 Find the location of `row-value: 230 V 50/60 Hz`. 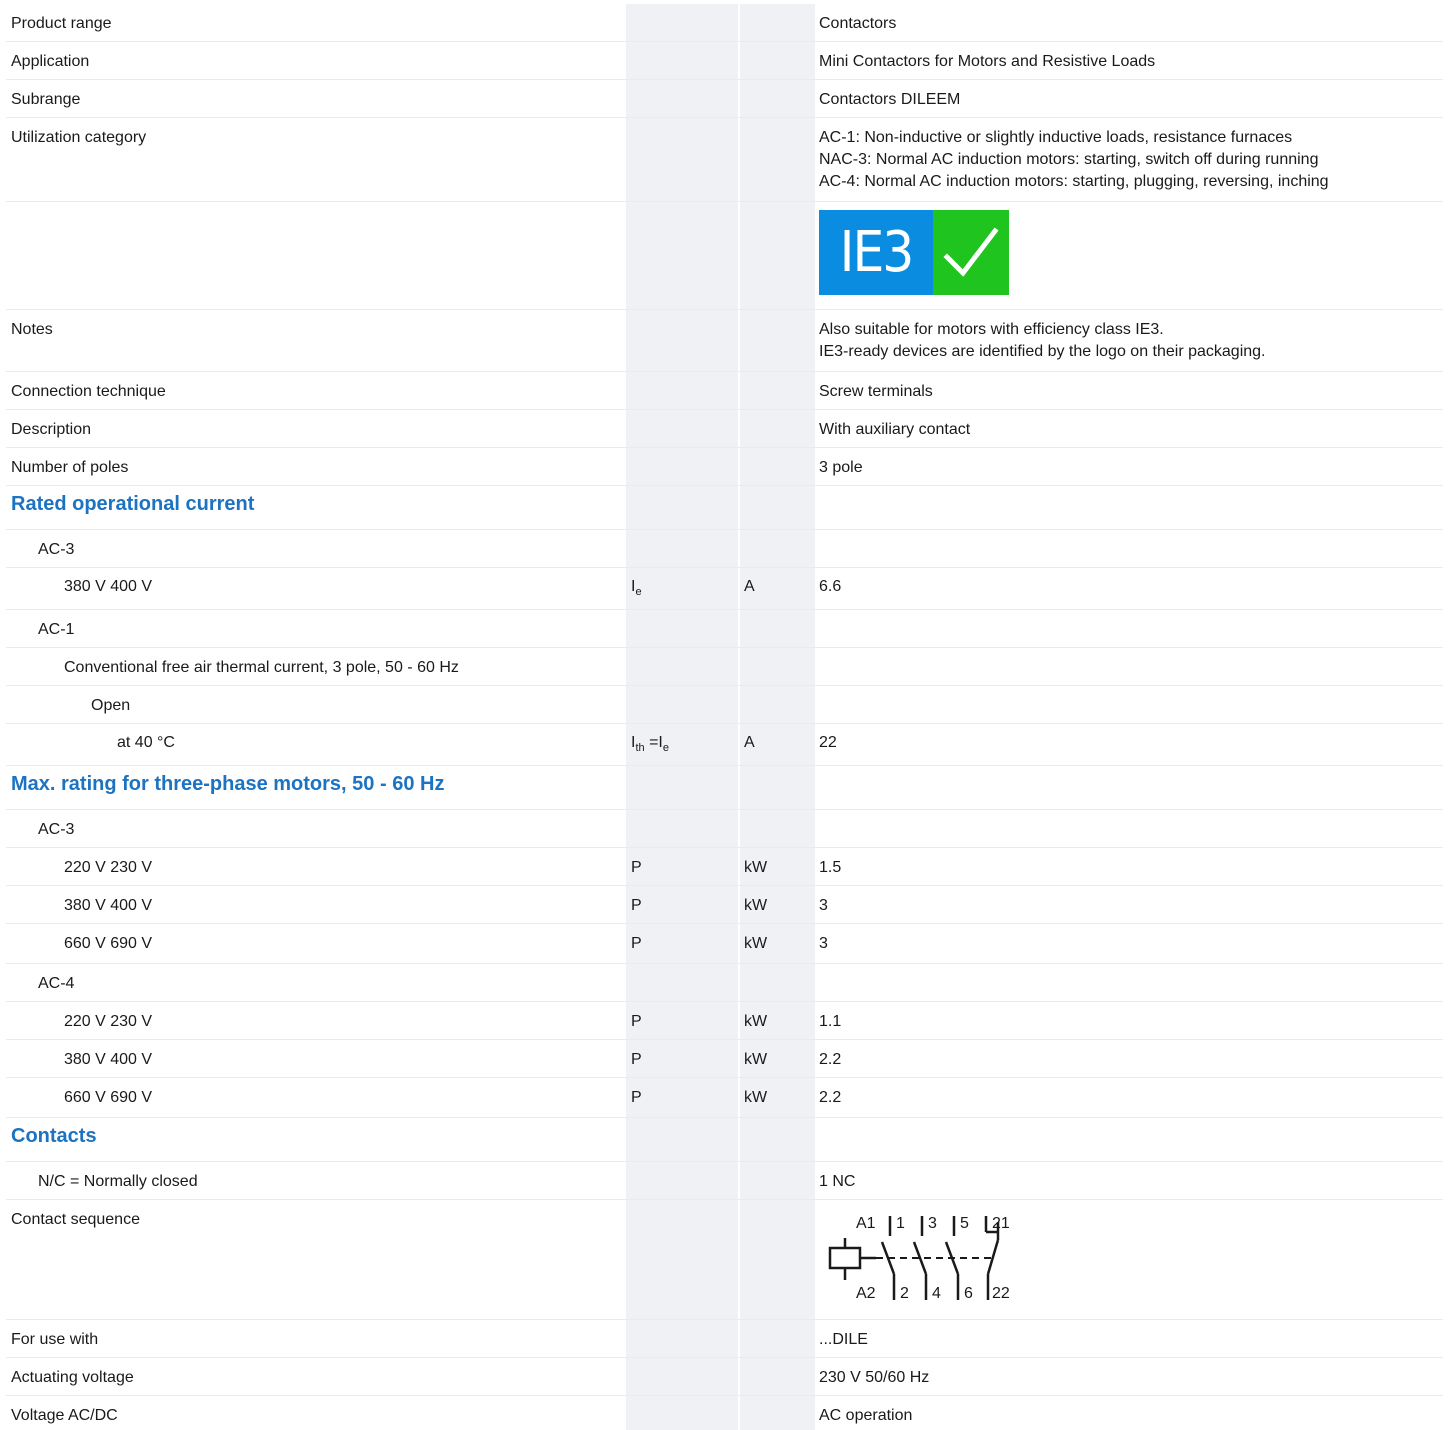

row-value: 230 V 50/60 Hz is located at coordinates (874, 1377).